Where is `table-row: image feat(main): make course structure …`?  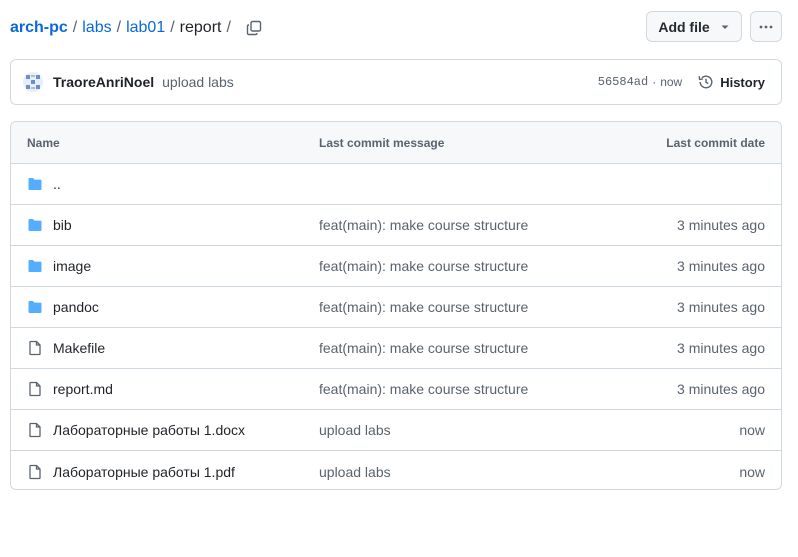
table-row: image feat(main): make course structure … is located at coordinates (396, 266).